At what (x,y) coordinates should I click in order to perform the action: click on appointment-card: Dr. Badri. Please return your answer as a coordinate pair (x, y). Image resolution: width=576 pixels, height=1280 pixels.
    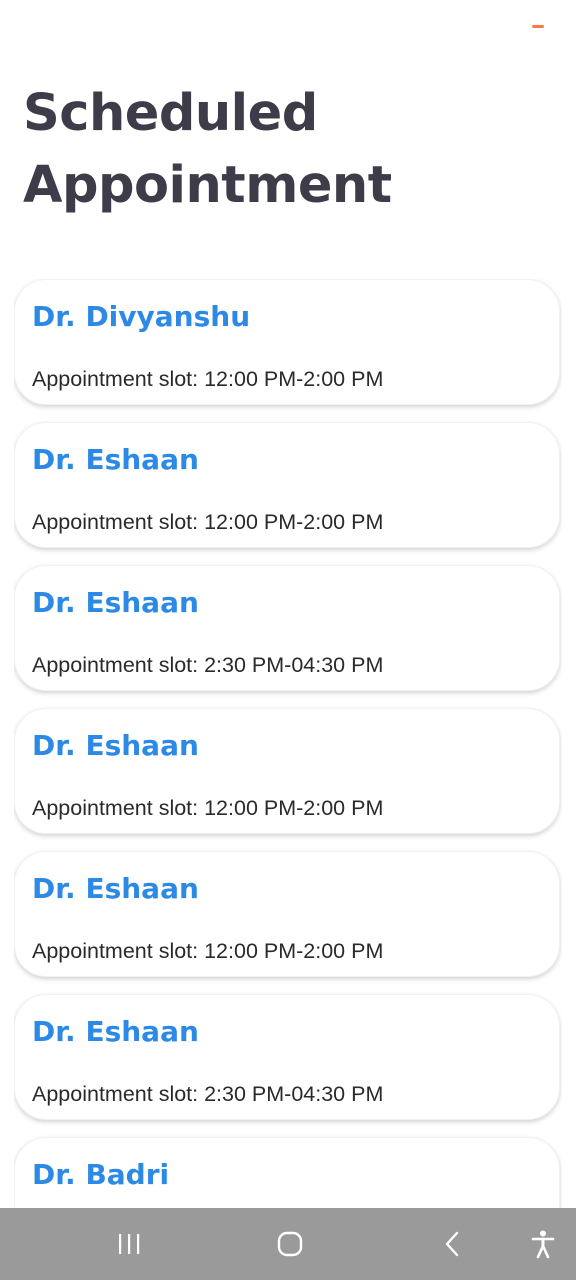
    Looking at the image, I should click on (287, 1172).